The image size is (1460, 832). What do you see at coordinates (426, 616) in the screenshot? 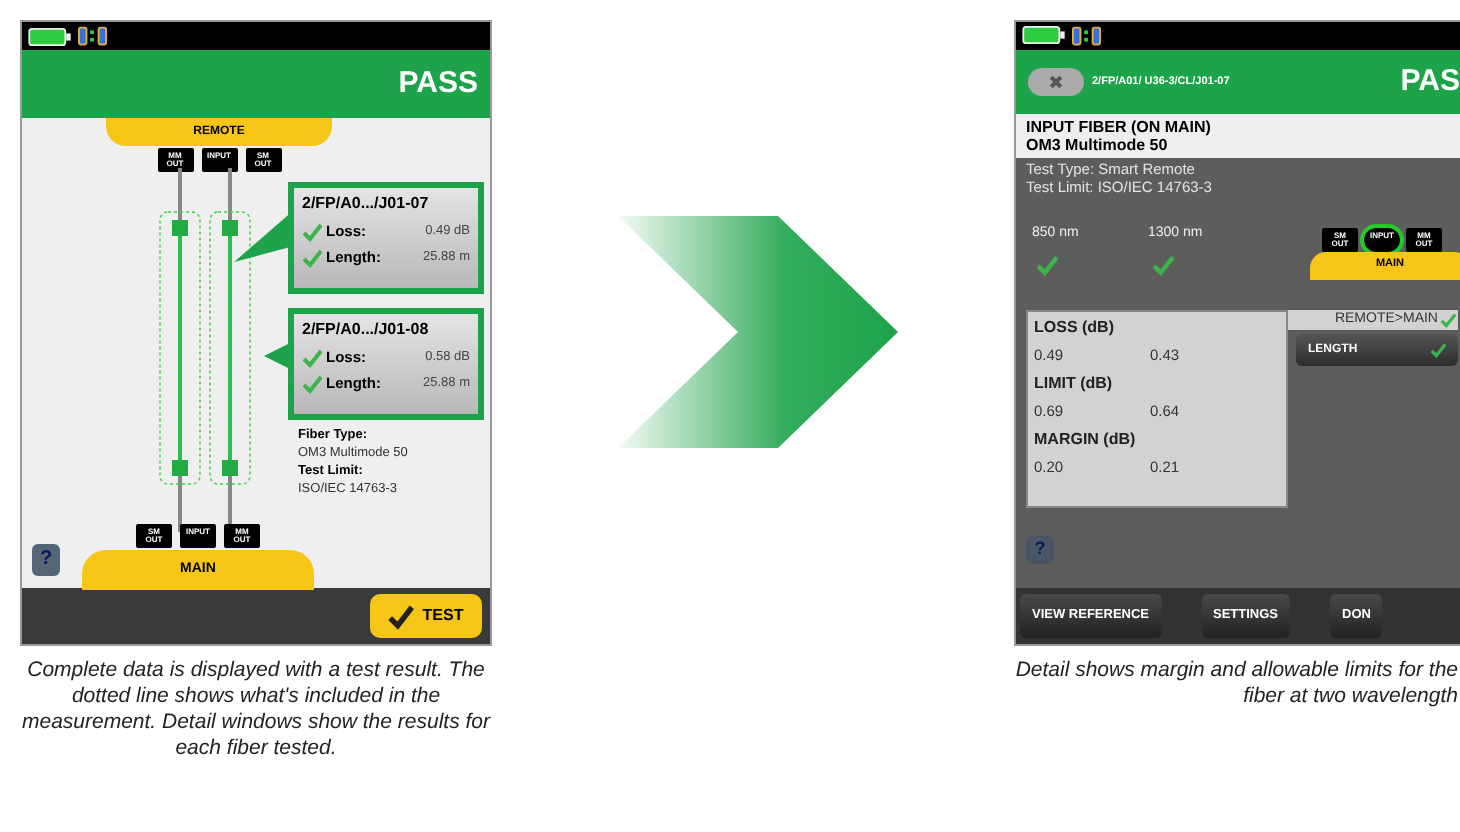
I see `test-button: TEST` at bounding box center [426, 616].